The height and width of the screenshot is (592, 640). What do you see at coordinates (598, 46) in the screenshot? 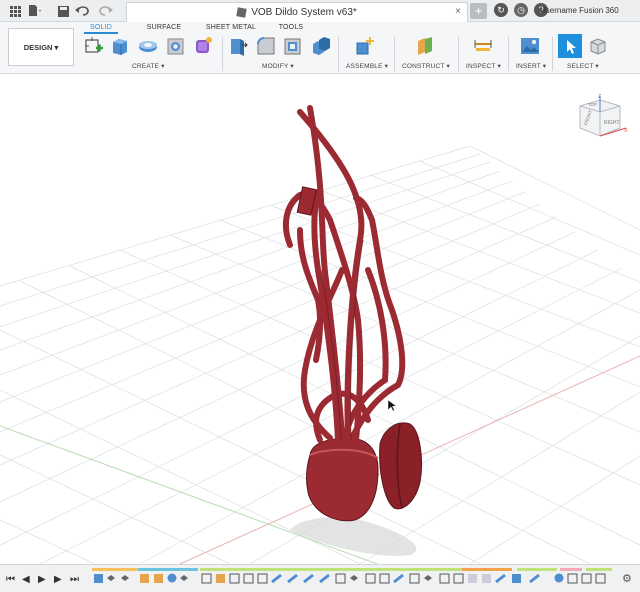
I see `selection-filter-icon` at bounding box center [598, 46].